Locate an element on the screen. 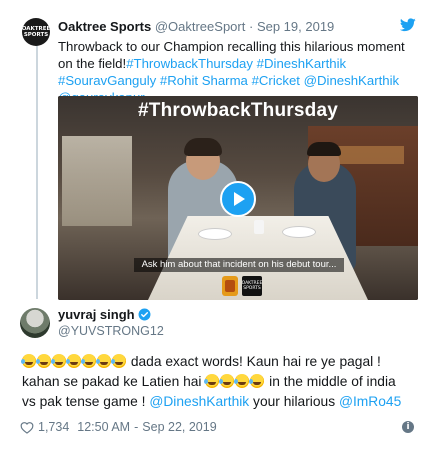 This screenshot has height=450, width=431. person-right-hair is located at coordinates (324, 149).